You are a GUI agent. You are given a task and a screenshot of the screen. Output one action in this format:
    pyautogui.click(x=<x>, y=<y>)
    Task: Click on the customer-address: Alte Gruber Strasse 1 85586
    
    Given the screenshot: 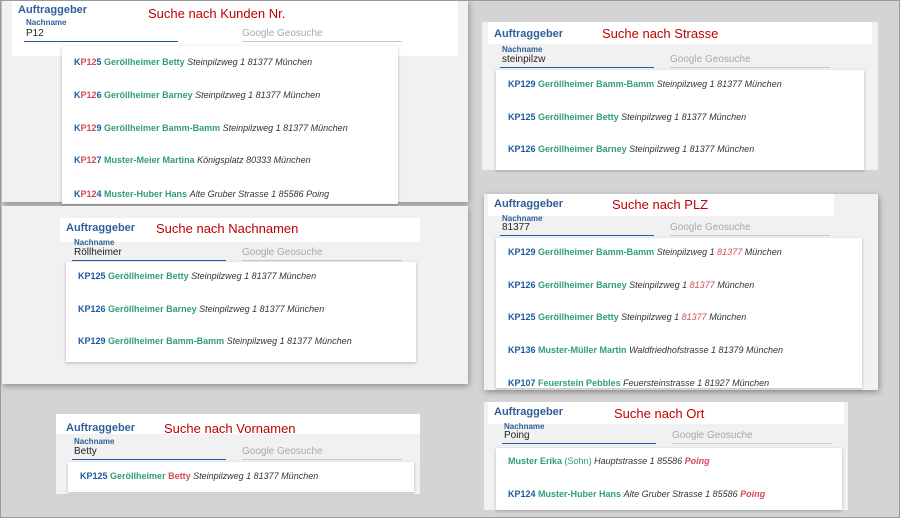 What is the action you would take?
    pyautogui.click(x=680, y=494)
    